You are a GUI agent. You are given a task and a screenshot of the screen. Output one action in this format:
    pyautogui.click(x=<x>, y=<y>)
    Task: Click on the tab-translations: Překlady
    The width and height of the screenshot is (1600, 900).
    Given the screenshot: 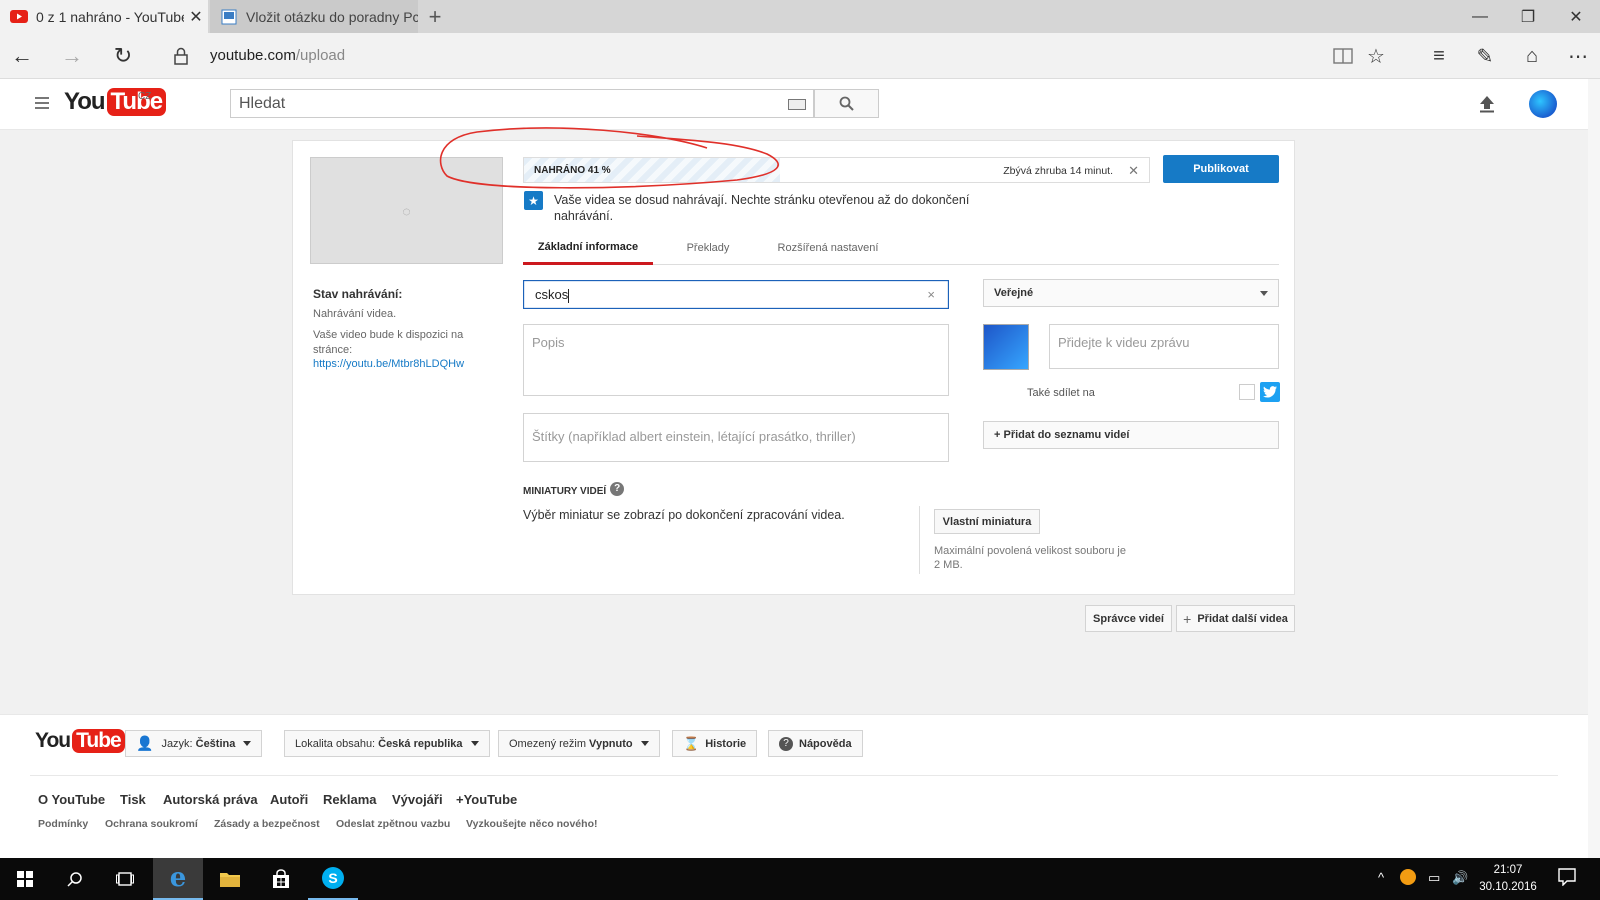 What is the action you would take?
    pyautogui.click(x=708, y=248)
    